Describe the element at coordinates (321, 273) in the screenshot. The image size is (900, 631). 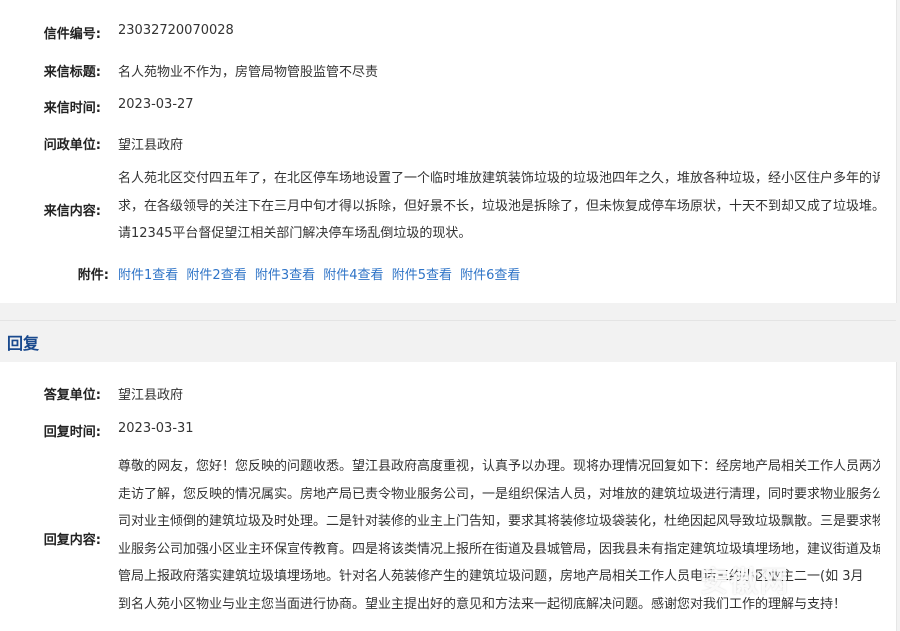
I see `attachments-list: 附件1查看 附件2查看 附件3查看 附件4查看 附件5查看 附件6查看` at that location.